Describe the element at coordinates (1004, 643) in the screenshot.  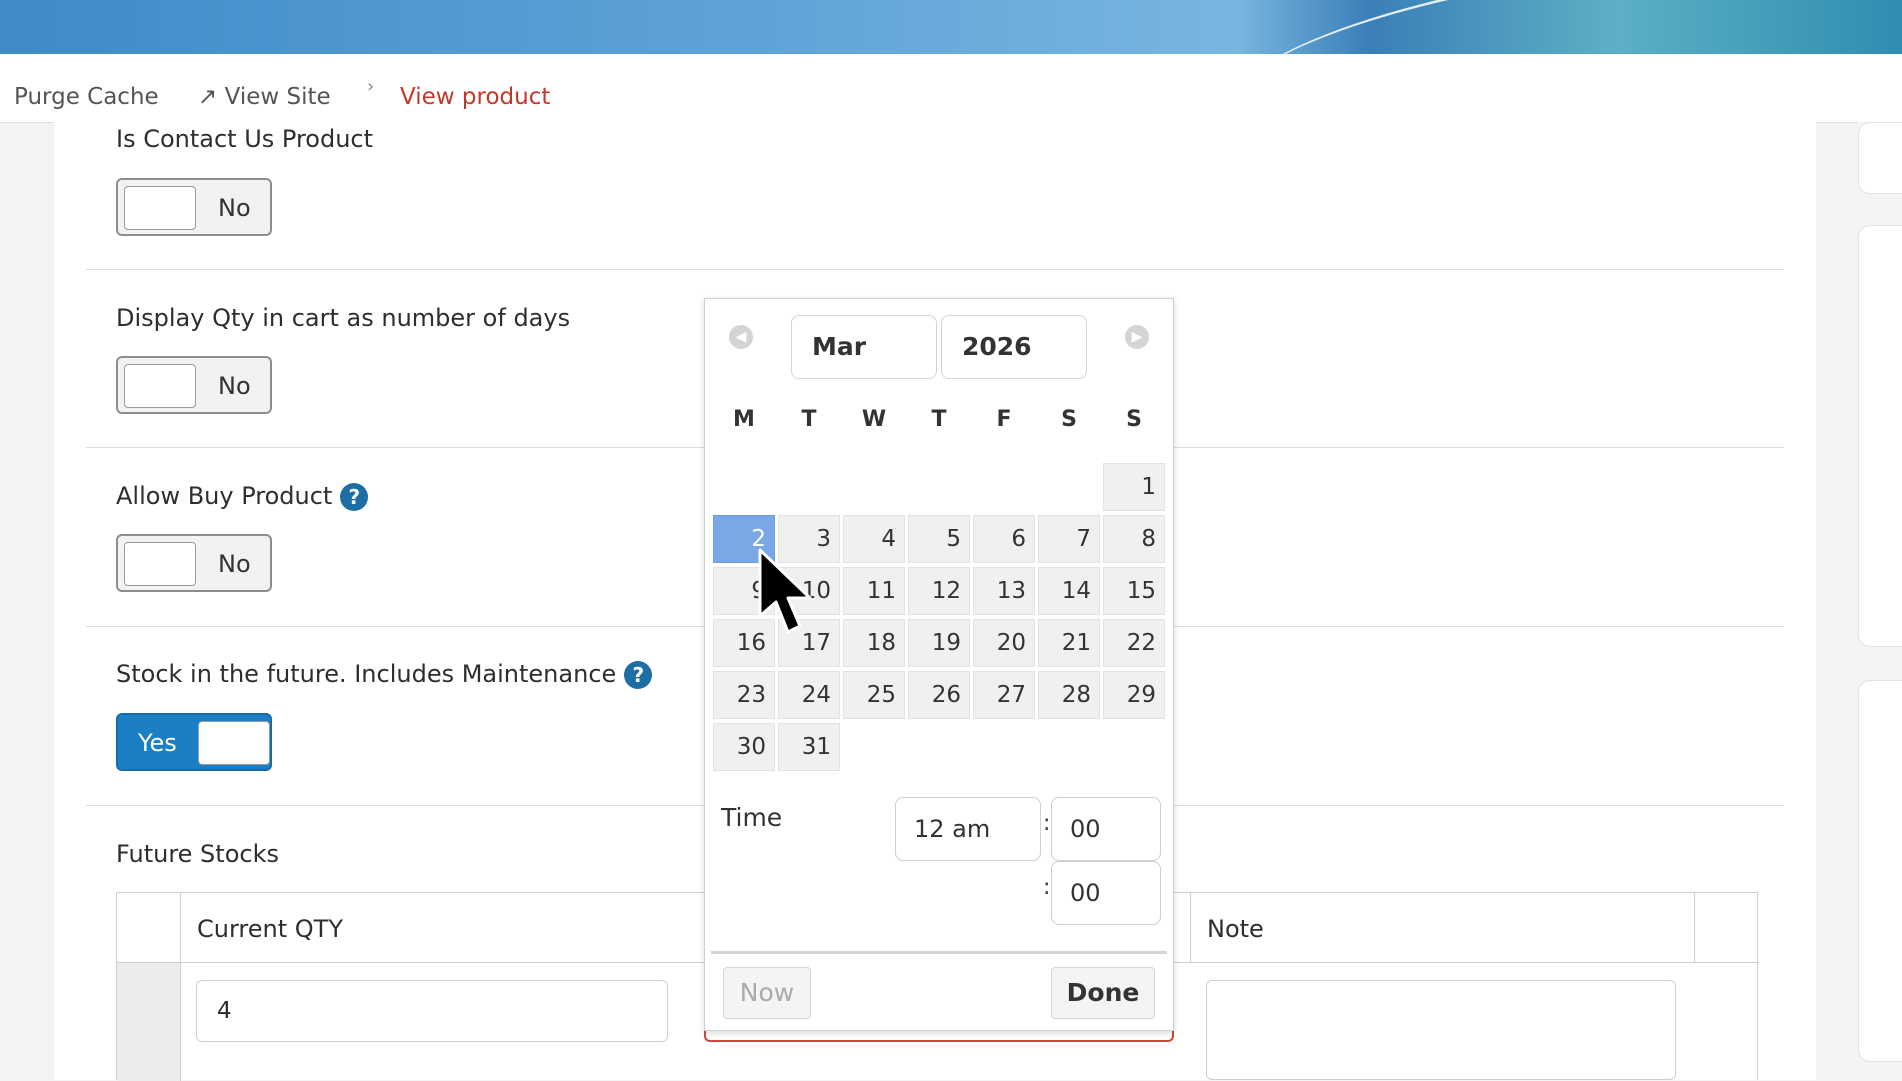
I see `calendar-day: 20` at that location.